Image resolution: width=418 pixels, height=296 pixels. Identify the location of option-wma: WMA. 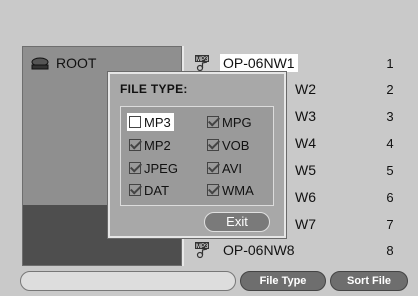
(231, 190).